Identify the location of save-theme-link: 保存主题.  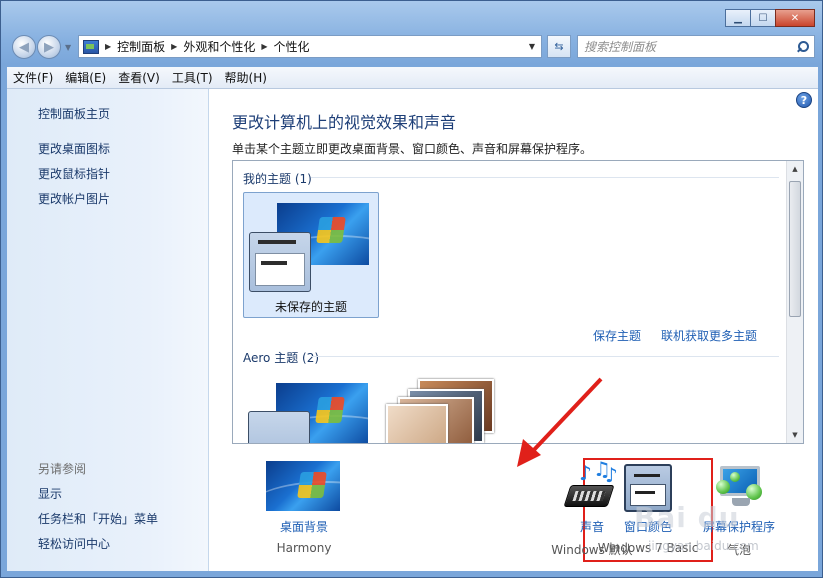
(617, 335).